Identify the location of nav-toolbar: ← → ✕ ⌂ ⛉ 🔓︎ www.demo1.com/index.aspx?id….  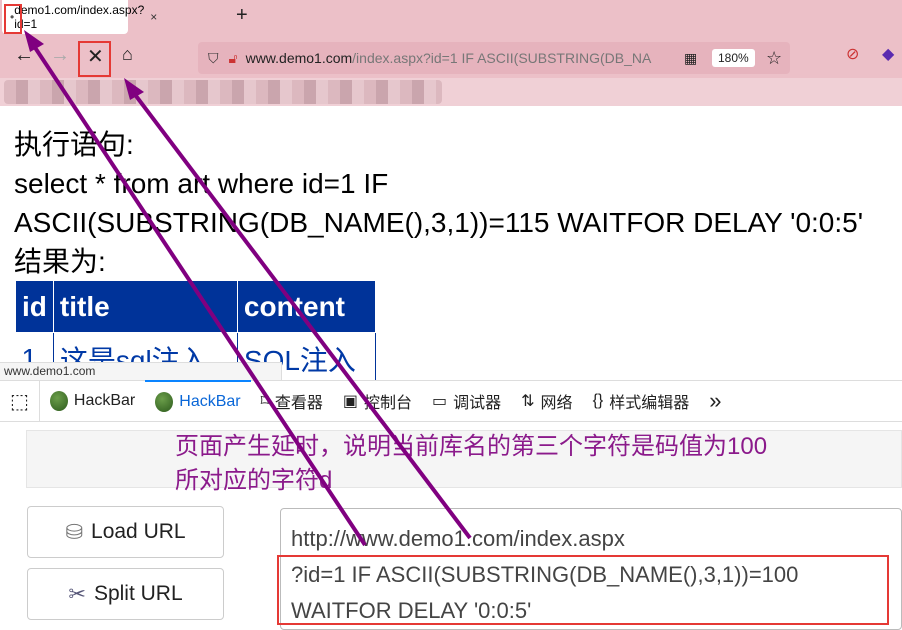
(451, 56).